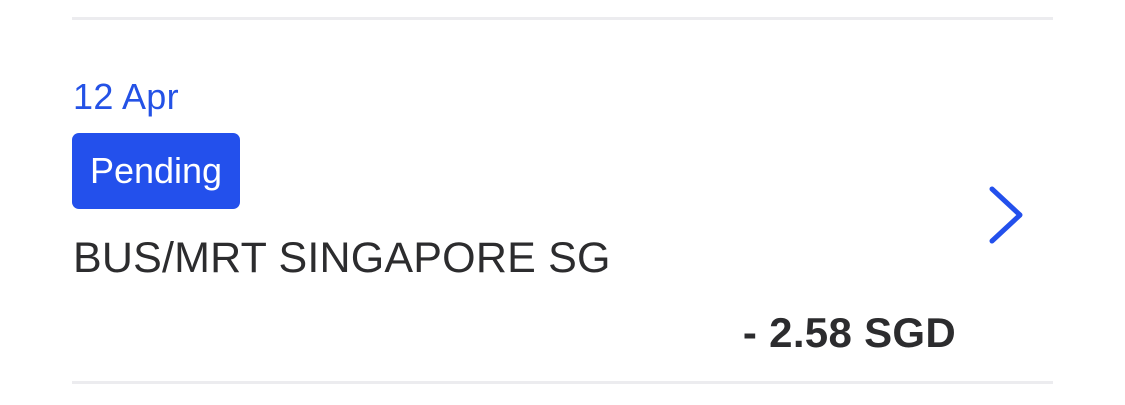 Image resolution: width=1125 pixels, height=405 pixels. Describe the element at coordinates (126, 96) in the screenshot. I see `transaction-date: 12 Apr` at that location.